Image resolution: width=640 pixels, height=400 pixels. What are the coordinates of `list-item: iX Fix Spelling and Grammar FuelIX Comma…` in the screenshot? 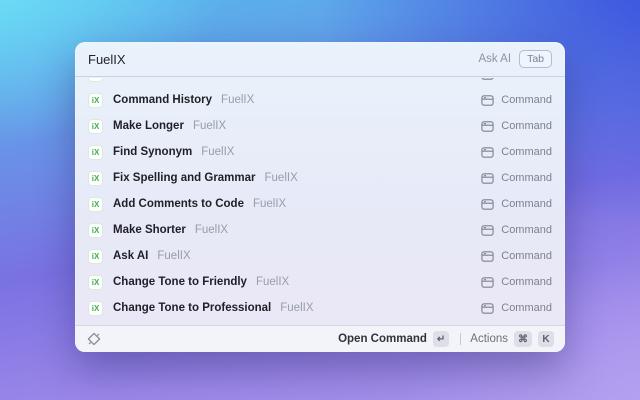 It's located at (320, 178).